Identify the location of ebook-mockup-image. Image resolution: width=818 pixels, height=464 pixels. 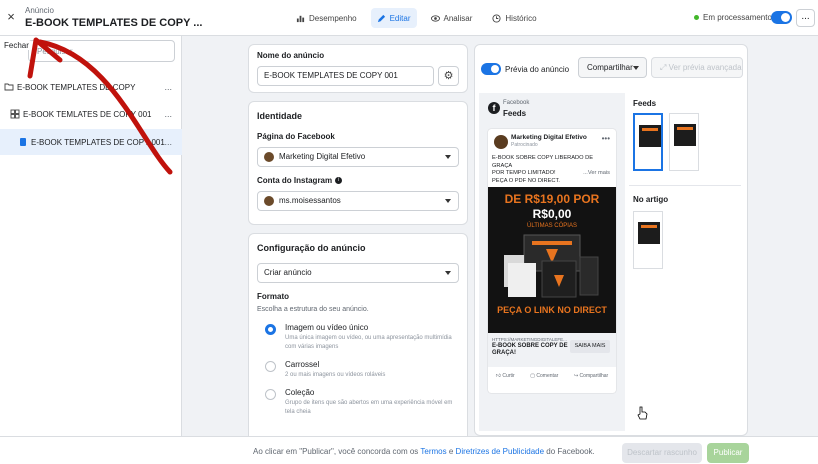
(551, 266).